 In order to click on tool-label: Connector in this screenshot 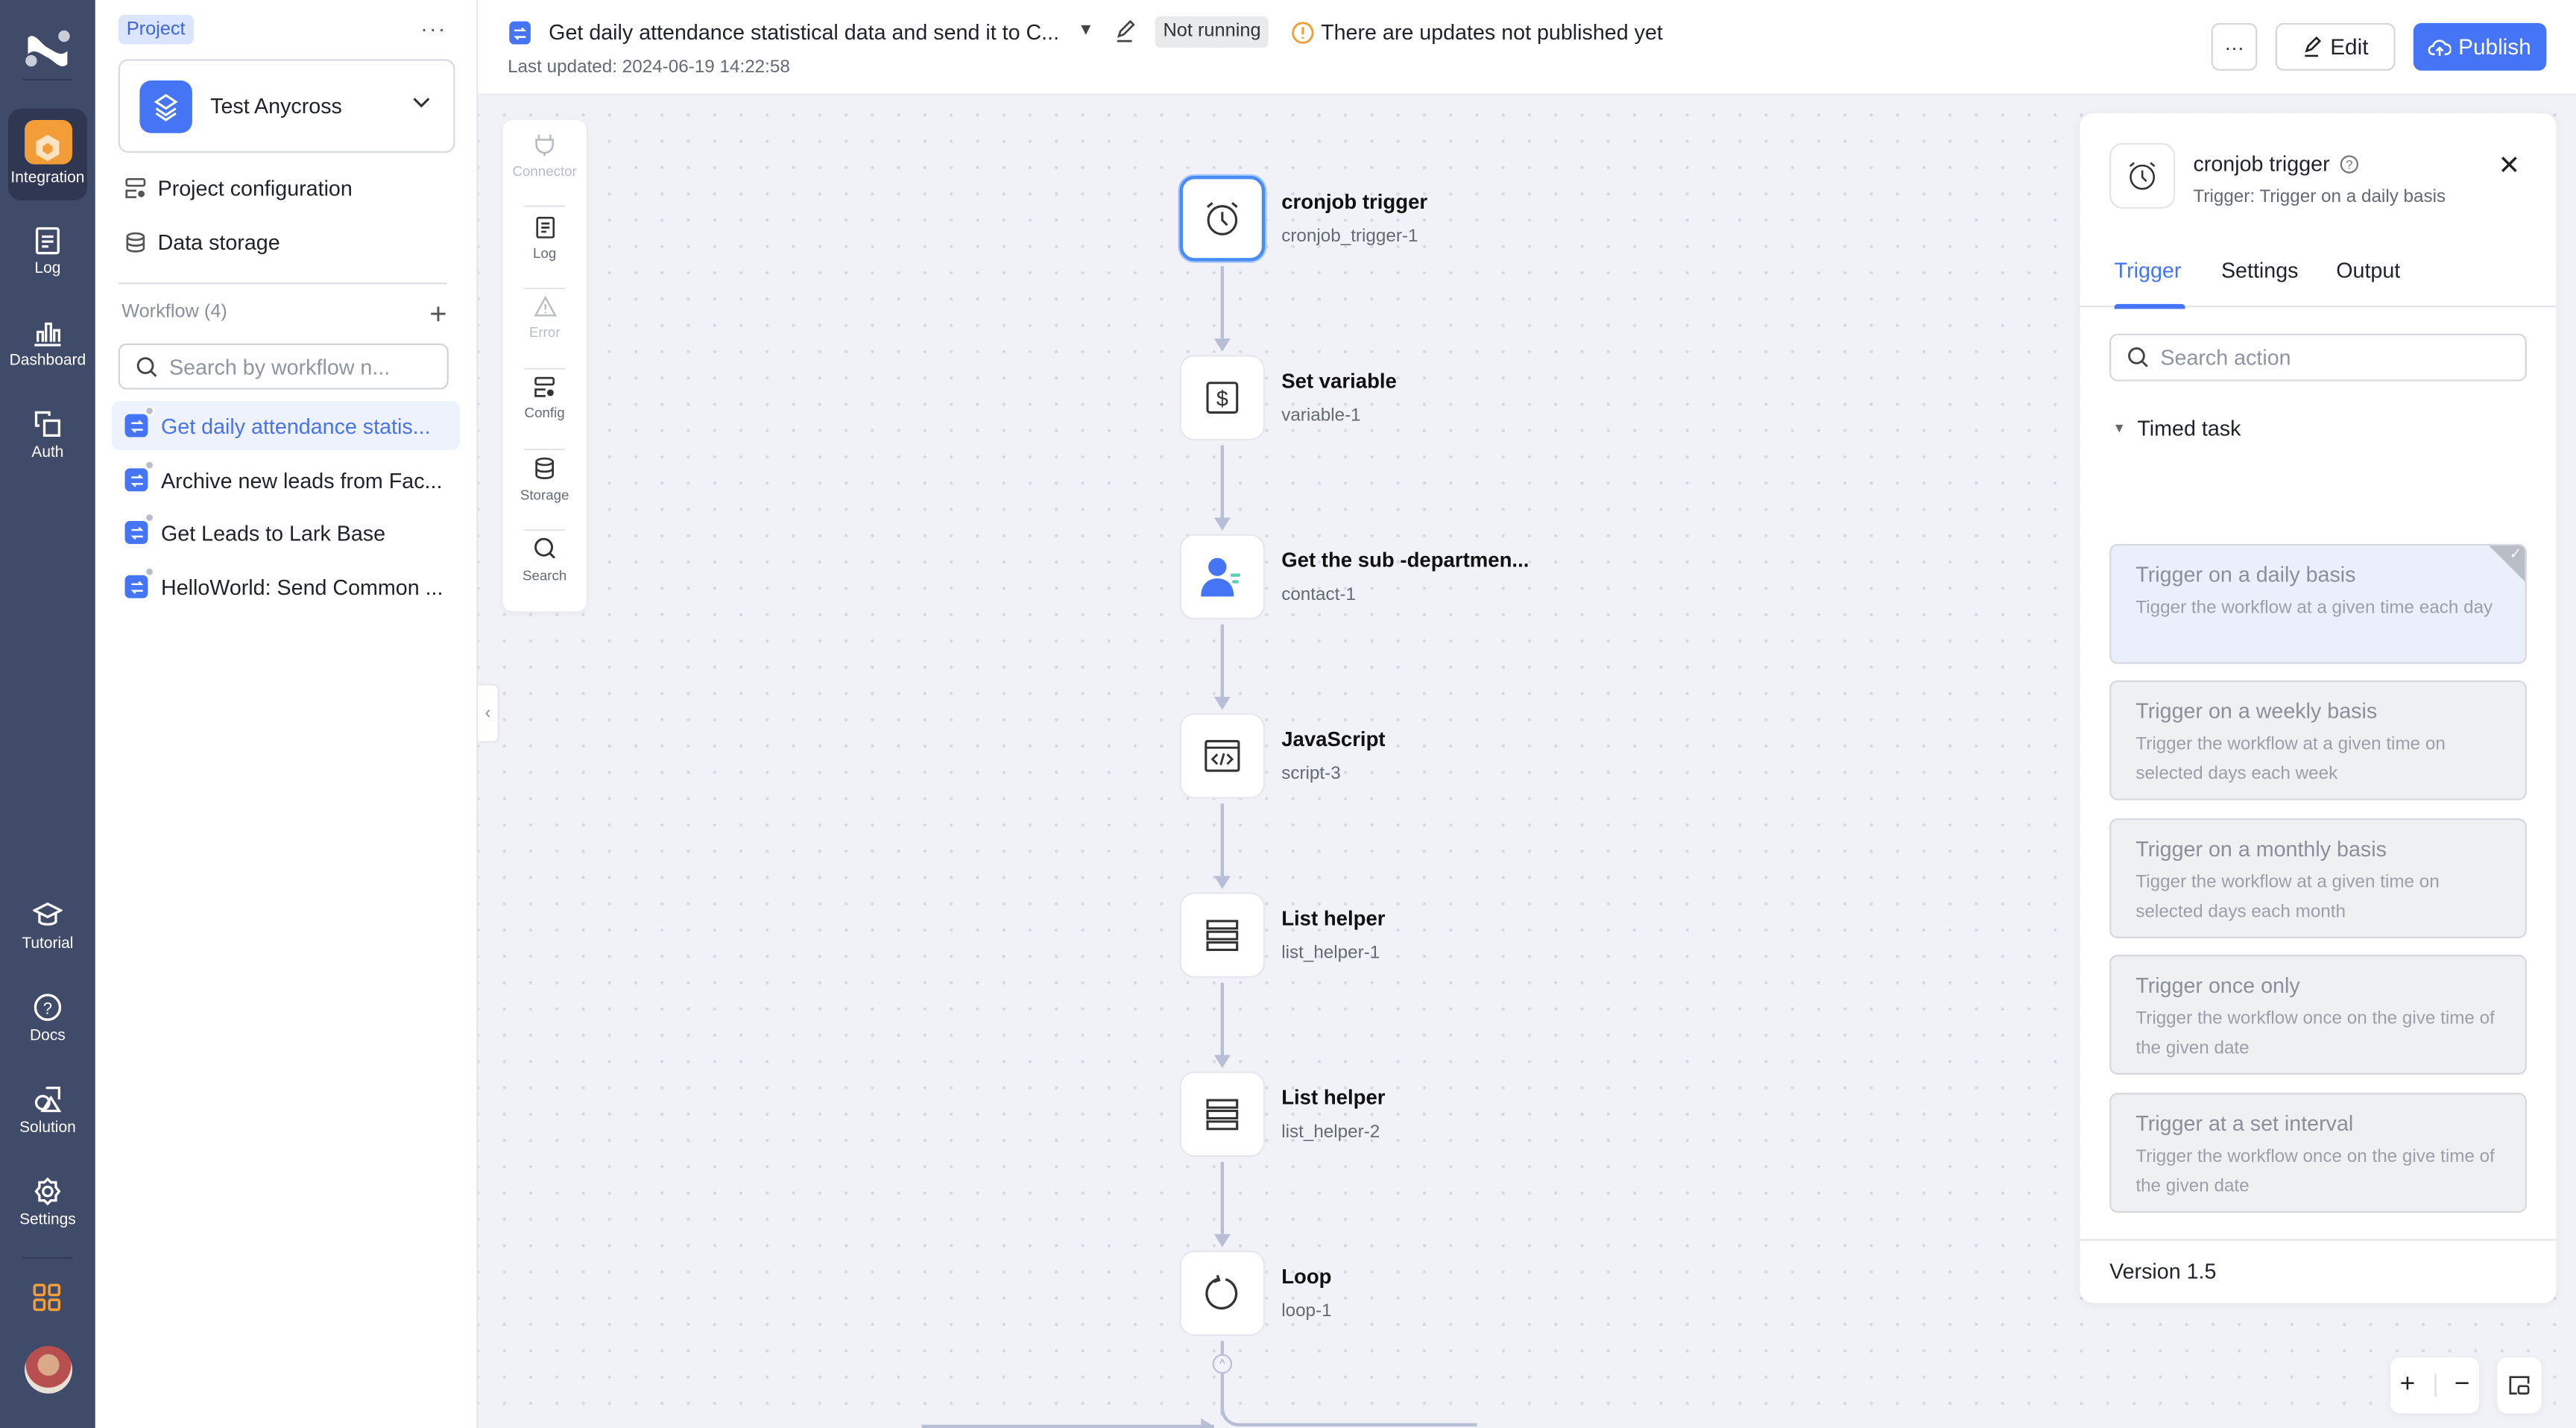, I will do `click(544, 171)`.